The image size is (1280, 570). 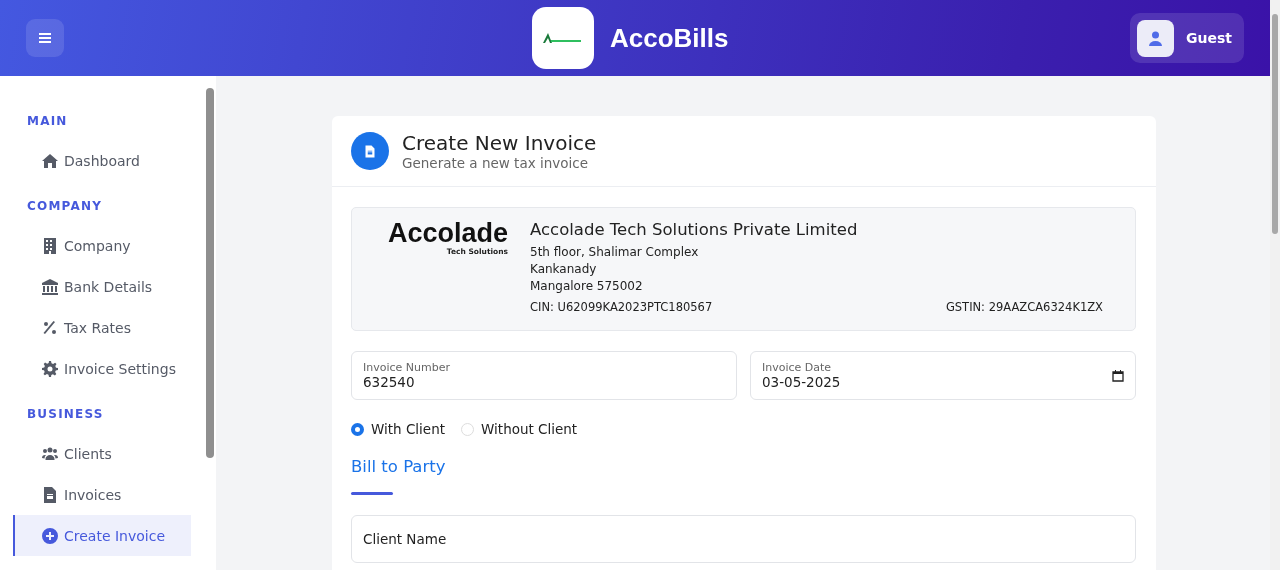 What do you see at coordinates (65, 206) in the screenshot?
I see `sidebar-section-title: COMPANY` at bounding box center [65, 206].